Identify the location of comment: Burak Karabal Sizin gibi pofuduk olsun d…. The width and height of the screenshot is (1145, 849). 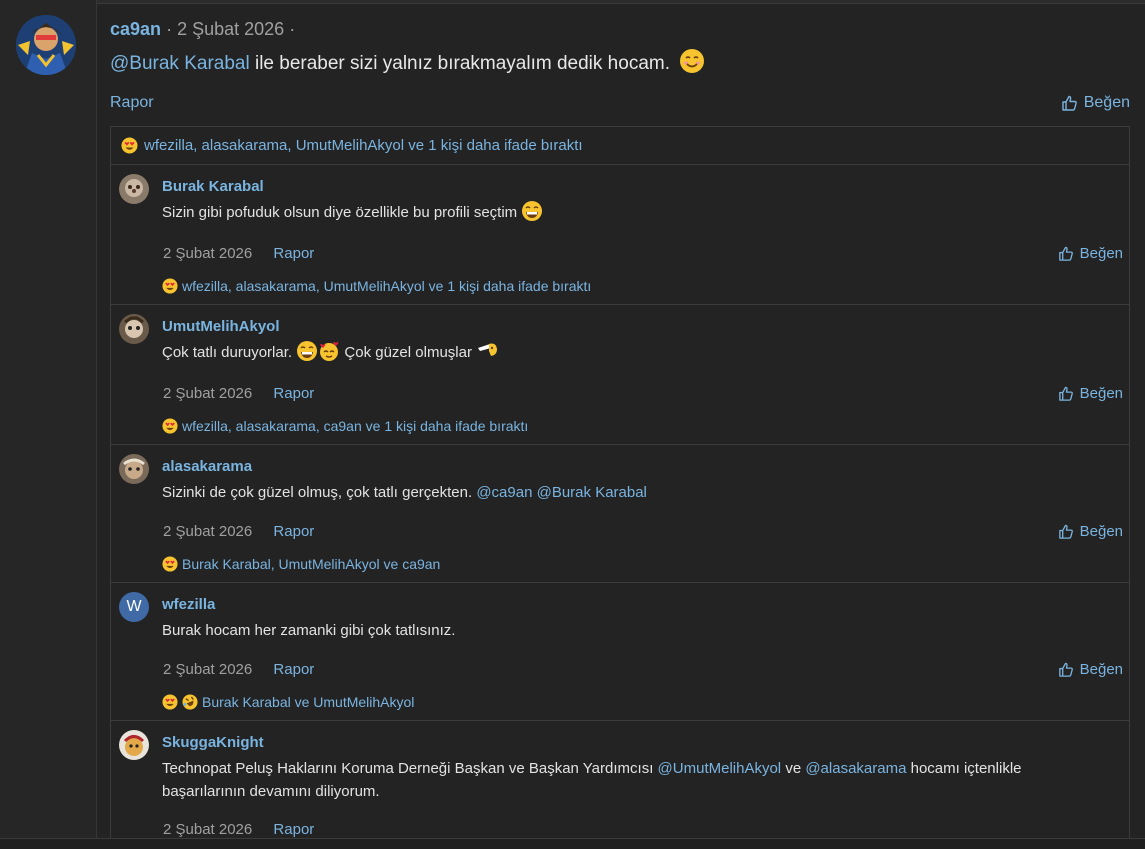
(620, 234).